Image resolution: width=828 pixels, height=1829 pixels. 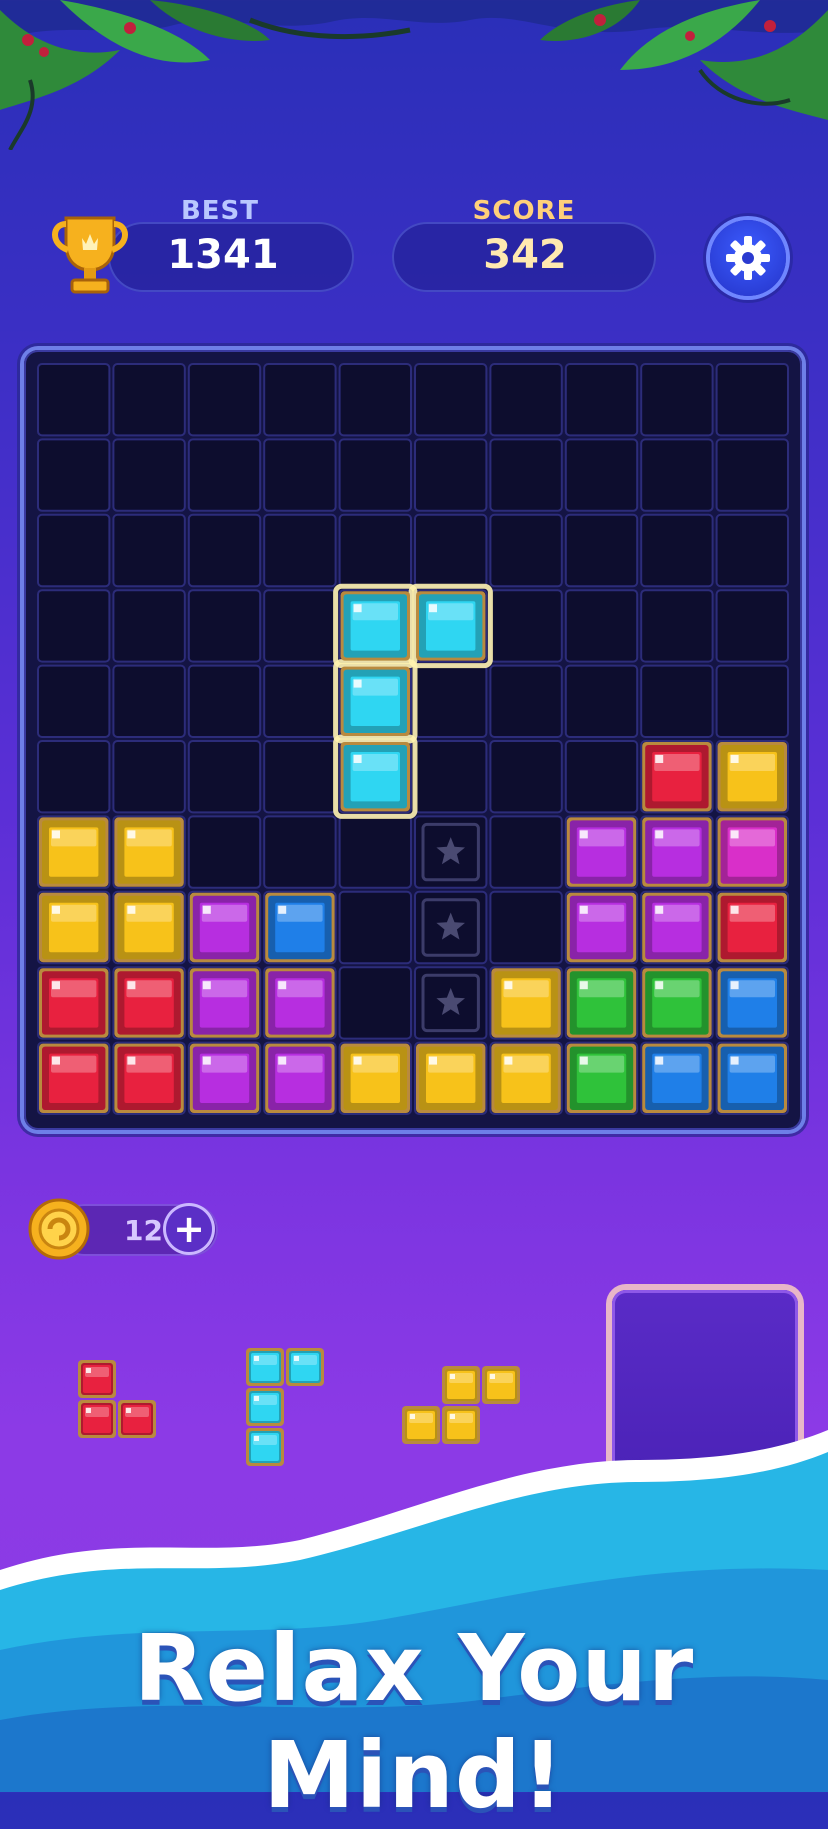 I want to click on score-label: SCORE, so click(x=524, y=211).